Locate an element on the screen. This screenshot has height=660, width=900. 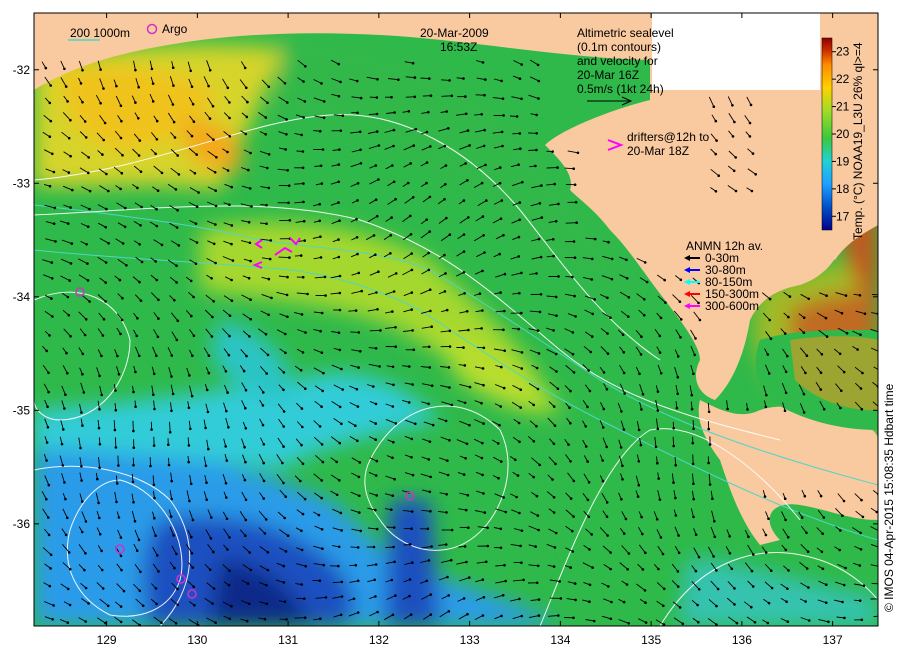
map-time: 16:53Z is located at coordinates (458, 47).